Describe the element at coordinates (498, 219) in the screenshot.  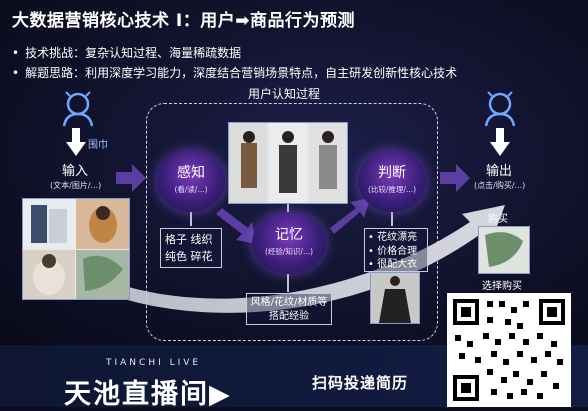
I see `buy-label: 购买` at that location.